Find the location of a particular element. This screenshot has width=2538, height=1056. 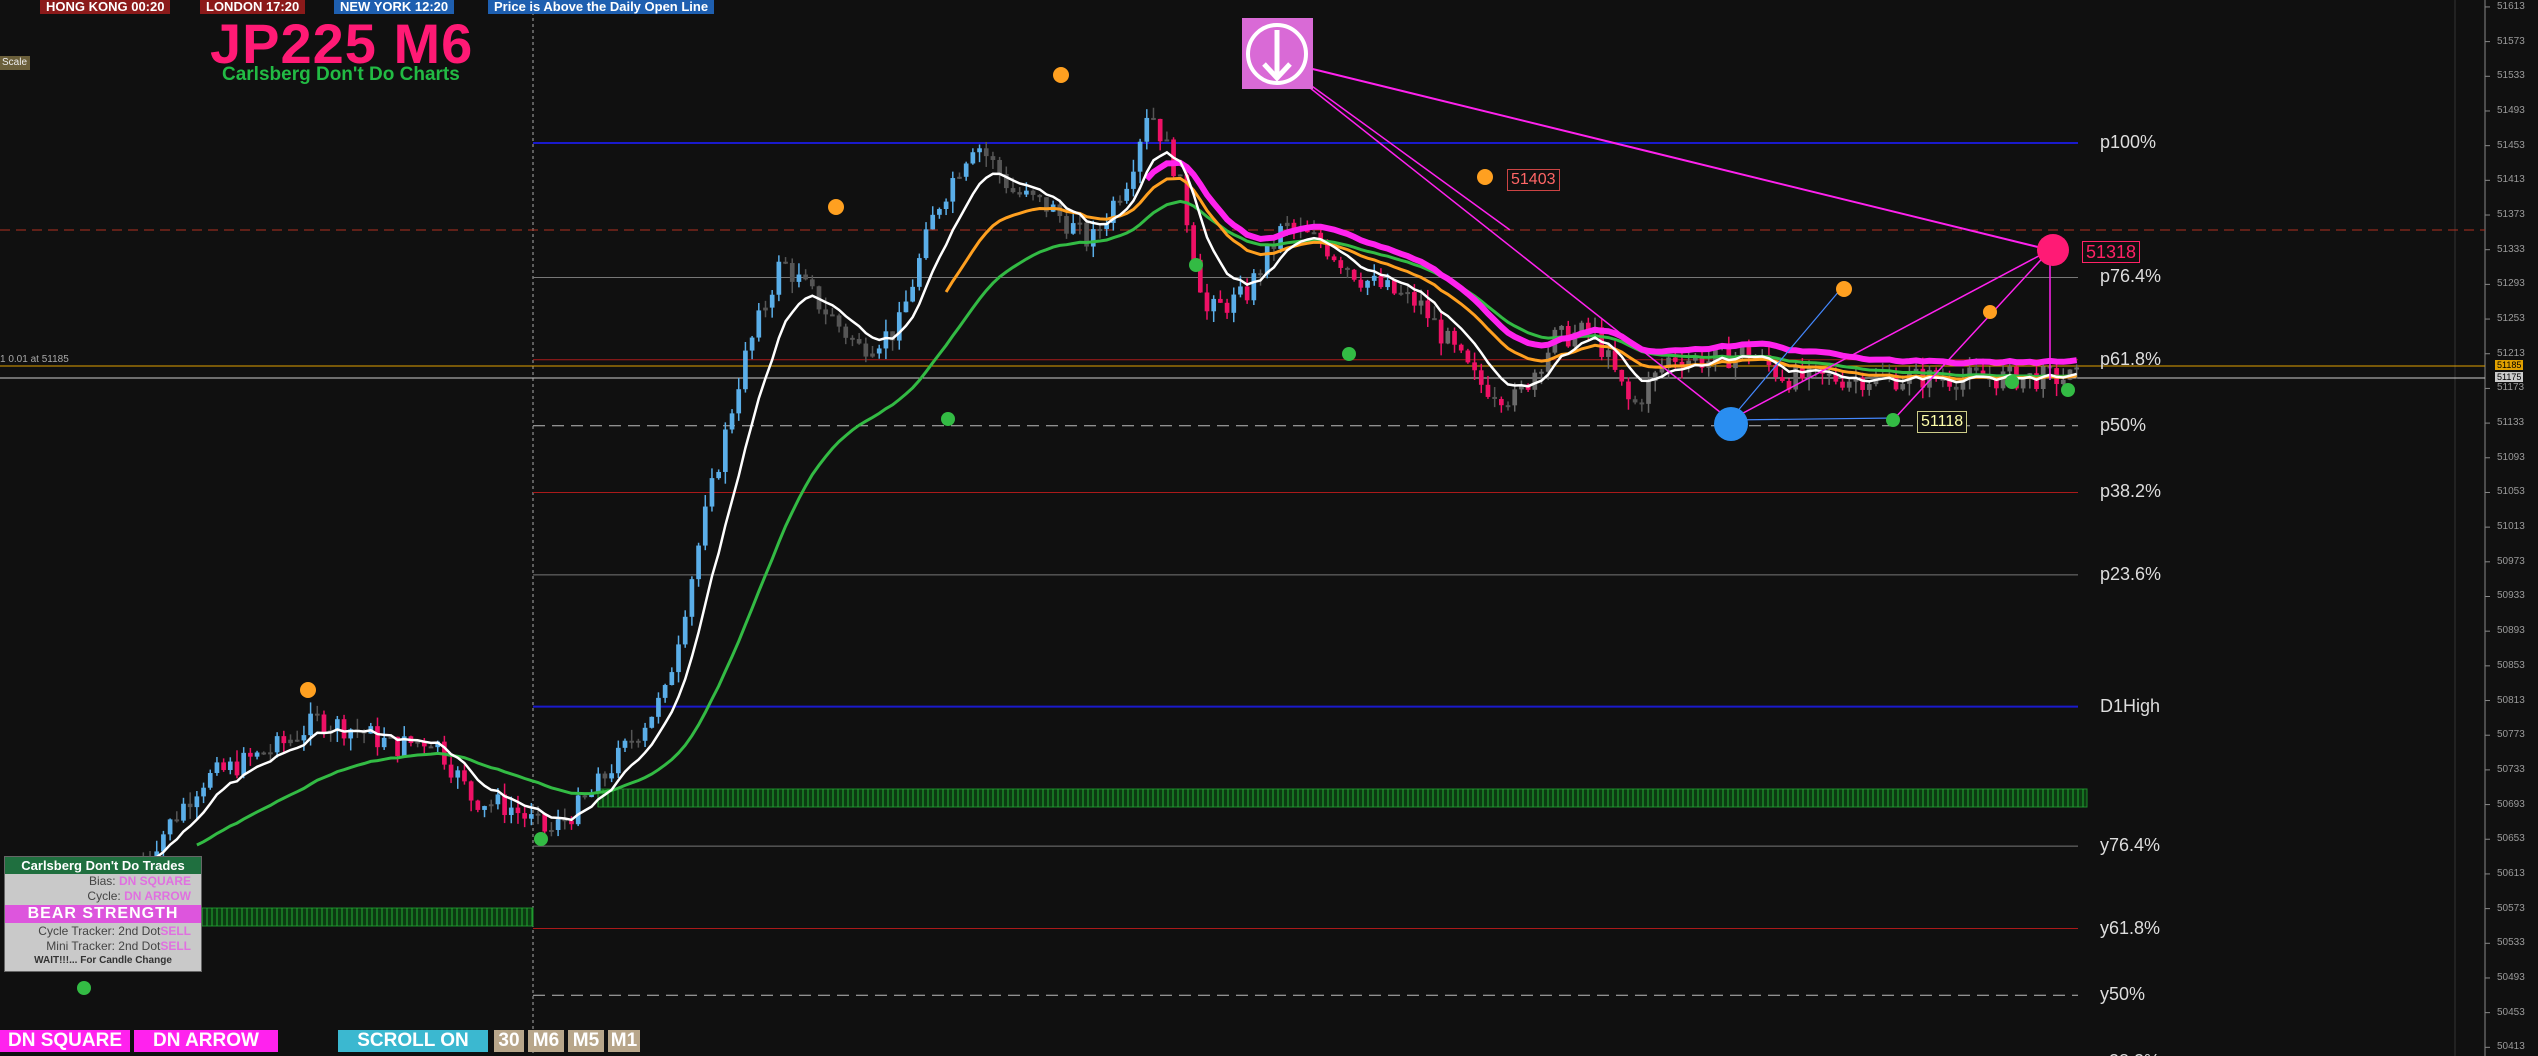

target-circle-label: 51318 is located at coordinates (2111, 252).